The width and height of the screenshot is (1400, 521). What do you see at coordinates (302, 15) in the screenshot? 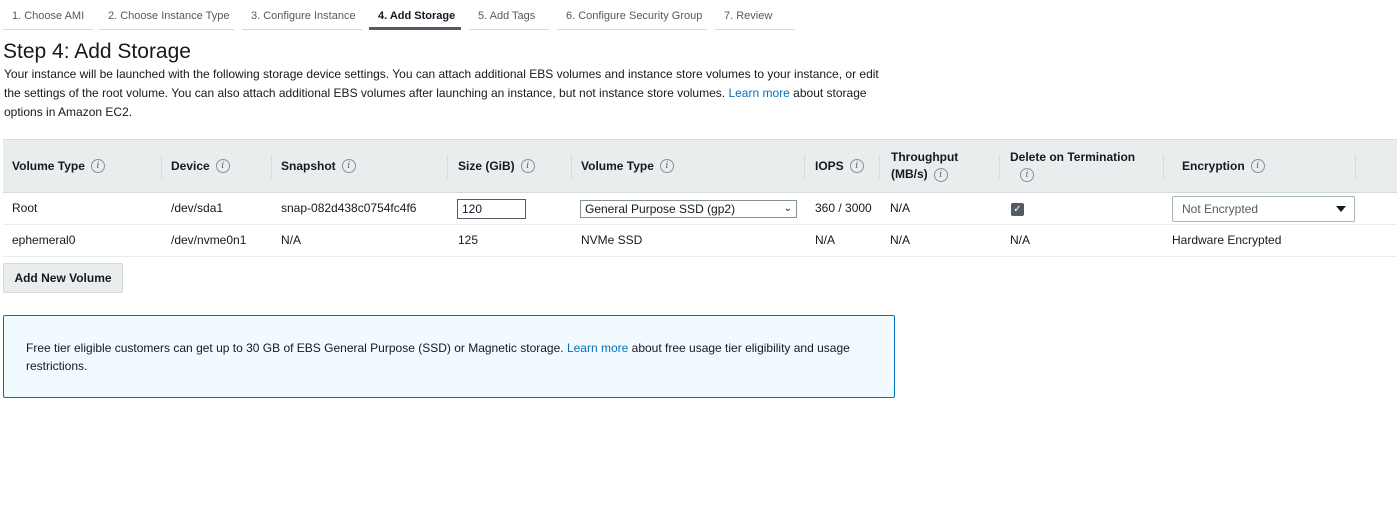
I see `tab-configure-instance: 3. Configure Instance` at bounding box center [302, 15].